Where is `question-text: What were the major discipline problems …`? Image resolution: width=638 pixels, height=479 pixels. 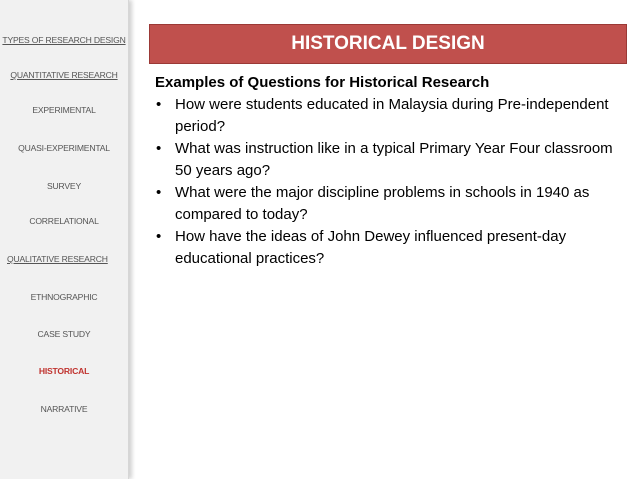
question-text: What were the major discipline problems … is located at coordinates (382, 203).